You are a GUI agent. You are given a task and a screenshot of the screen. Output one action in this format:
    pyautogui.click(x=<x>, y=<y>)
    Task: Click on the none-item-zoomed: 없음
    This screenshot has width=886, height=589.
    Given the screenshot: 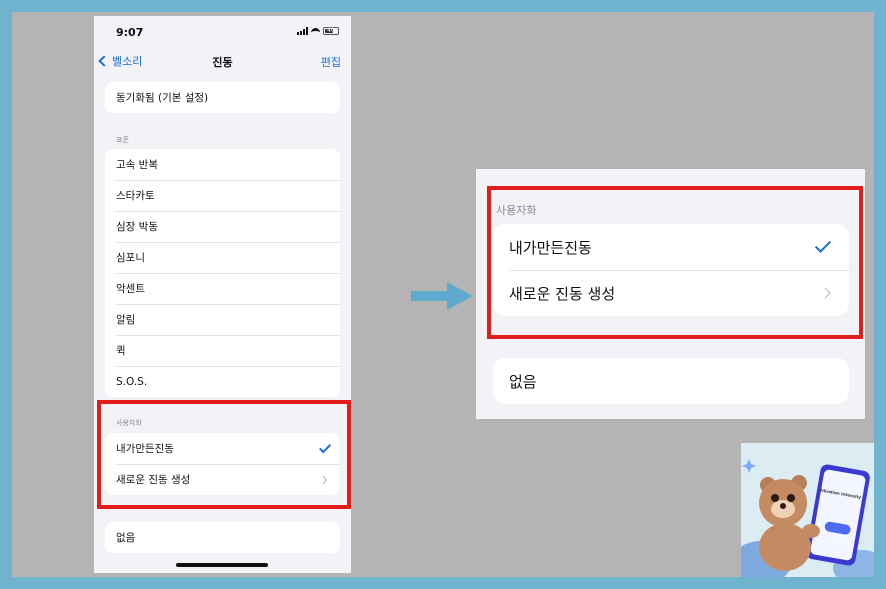 What is the action you would take?
    pyautogui.click(x=671, y=381)
    